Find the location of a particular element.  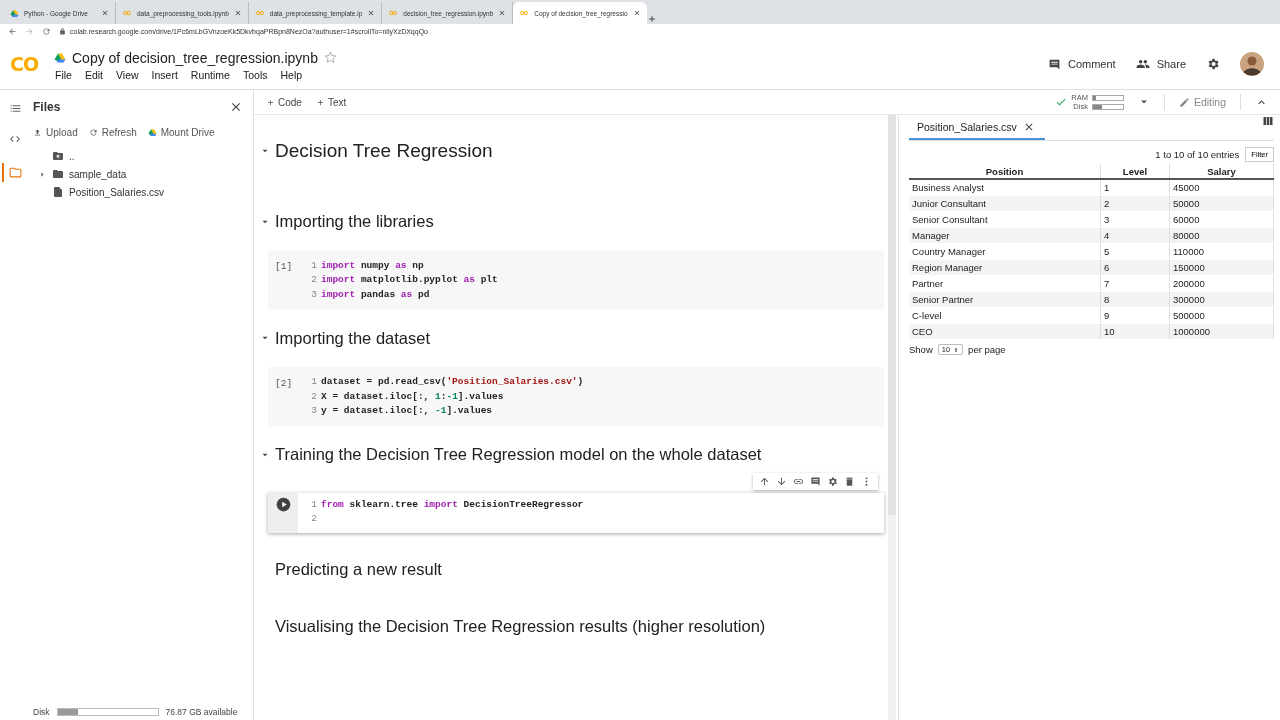

scrollbar-thumb is located at coordinates (892, 315).